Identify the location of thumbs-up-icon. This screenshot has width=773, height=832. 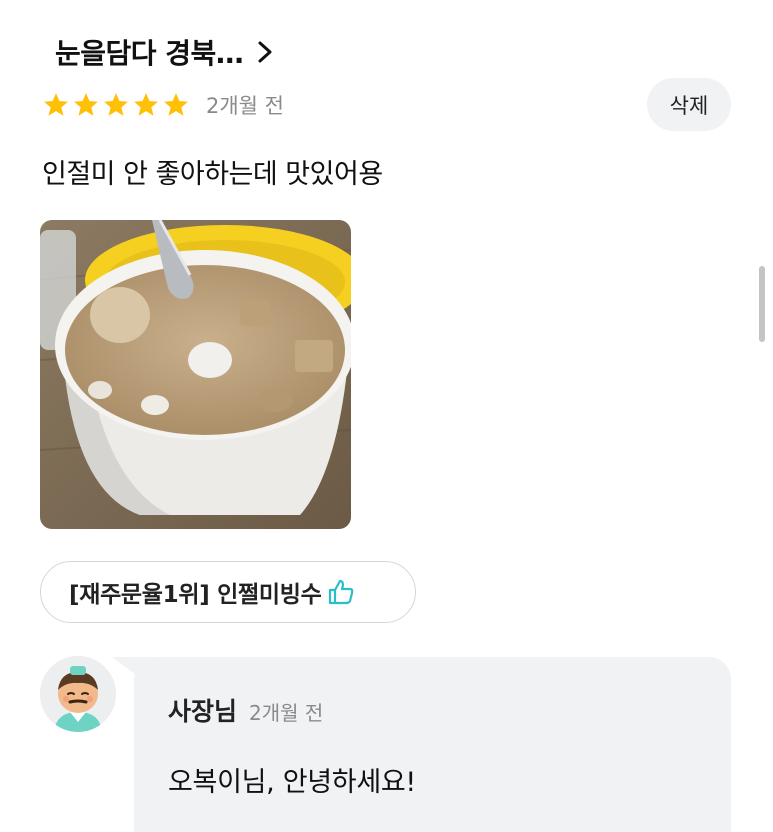
(341, 592).